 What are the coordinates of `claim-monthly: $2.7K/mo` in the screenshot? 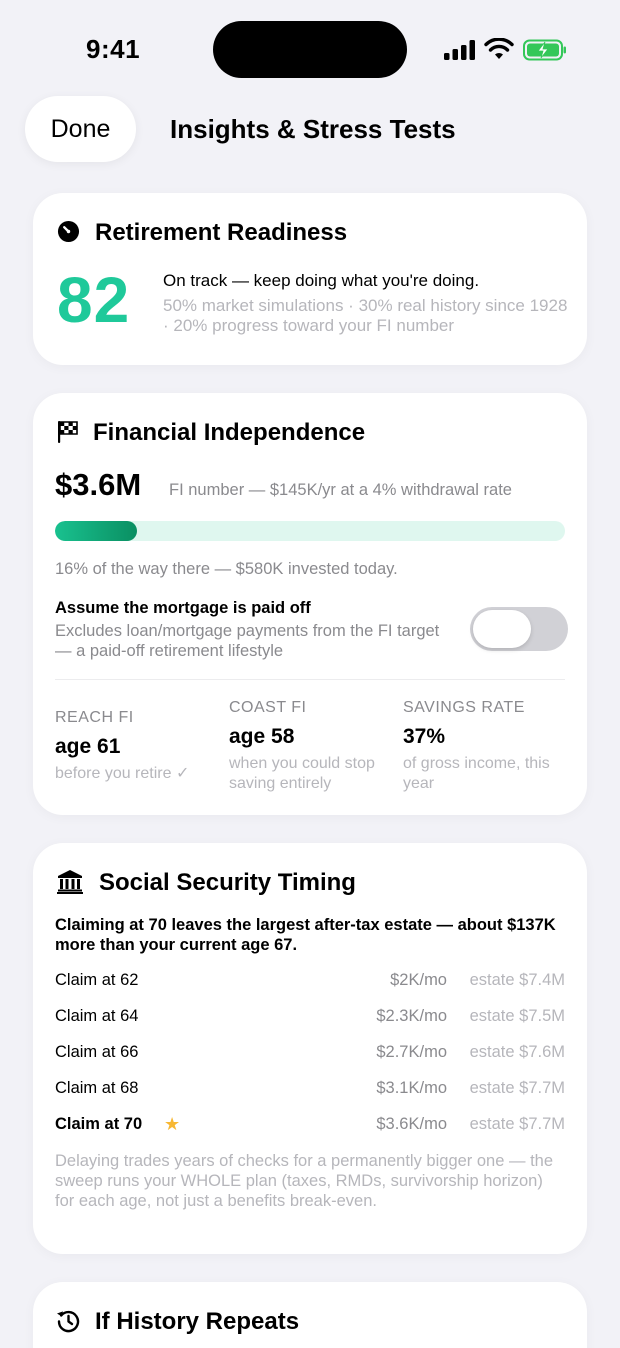 It's located at (411, 1052).